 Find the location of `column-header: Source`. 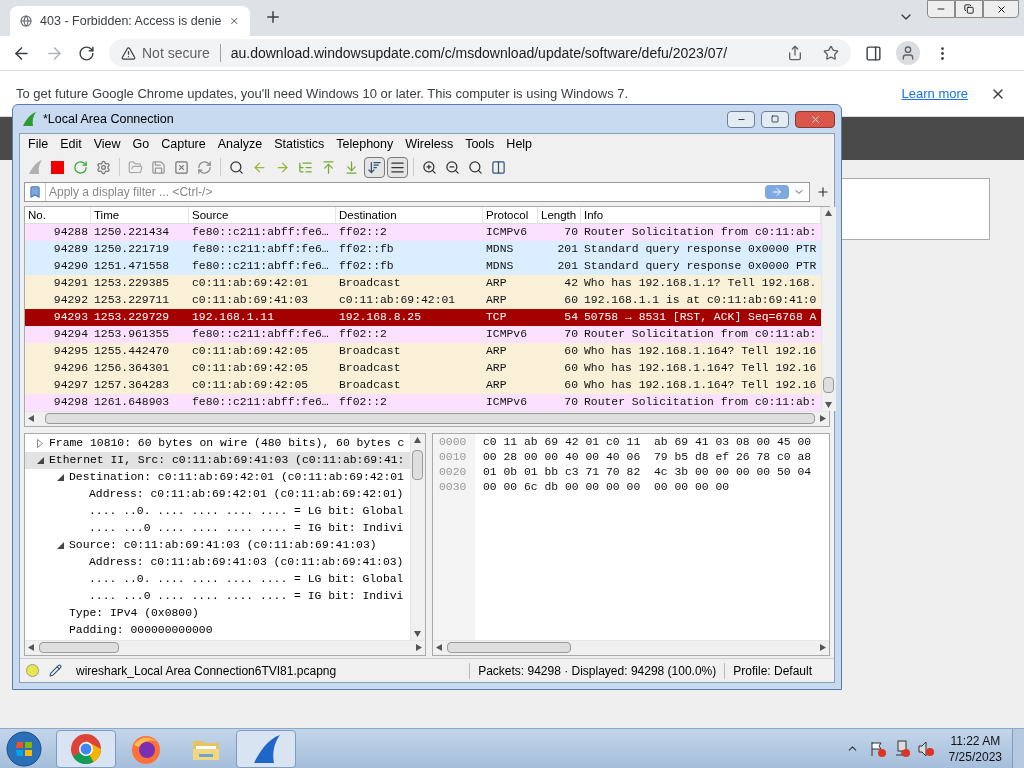

column-header: Source is located at coordinates (262, 215).